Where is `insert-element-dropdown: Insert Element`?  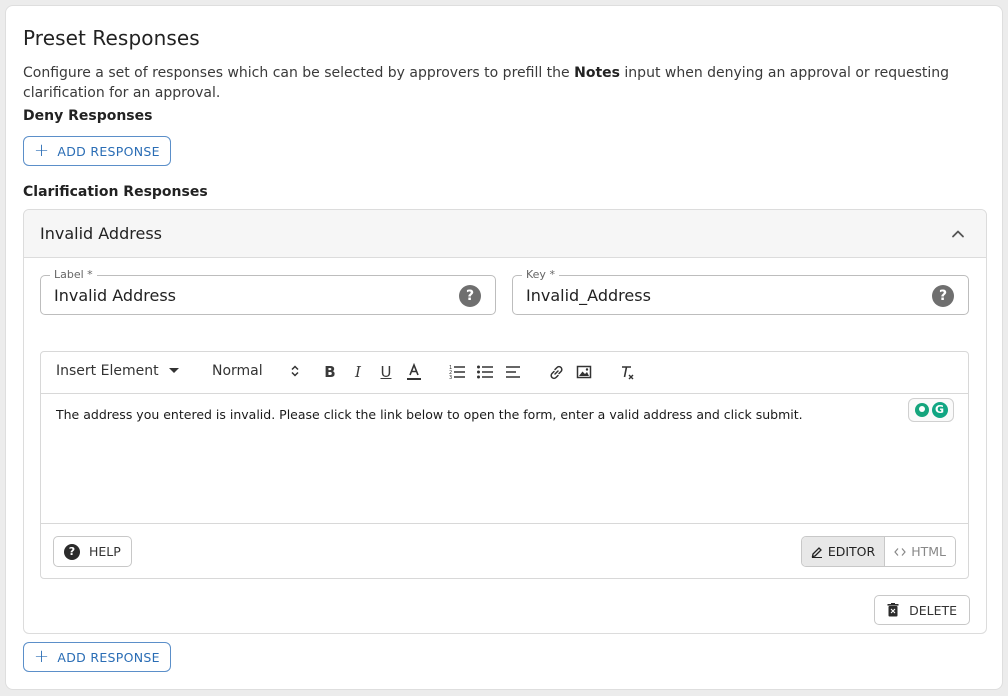 insert-element-dropdown: Insert Element is located at coordinates (117, 371).